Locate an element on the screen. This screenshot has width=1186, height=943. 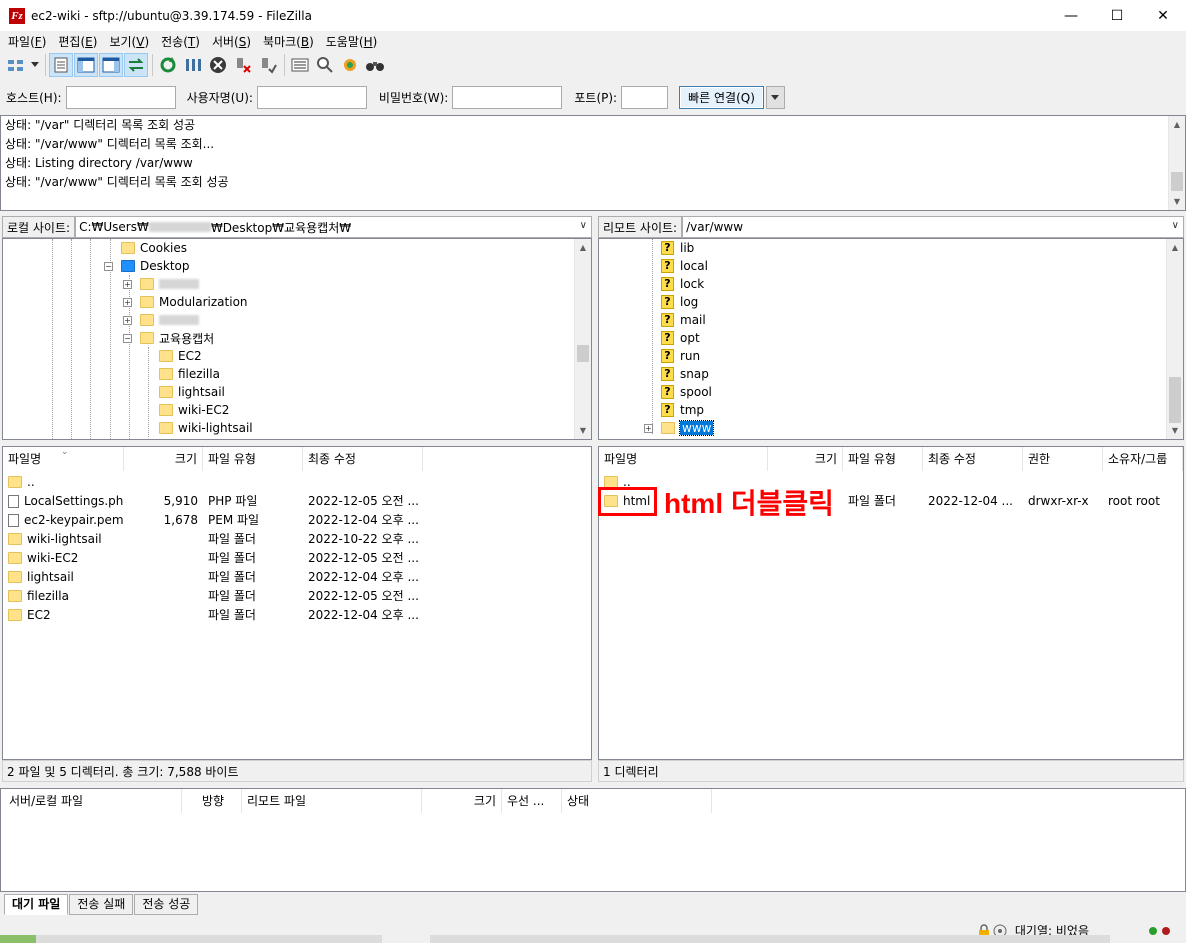
minimize-button: — is located at coordinates (1071, 15).